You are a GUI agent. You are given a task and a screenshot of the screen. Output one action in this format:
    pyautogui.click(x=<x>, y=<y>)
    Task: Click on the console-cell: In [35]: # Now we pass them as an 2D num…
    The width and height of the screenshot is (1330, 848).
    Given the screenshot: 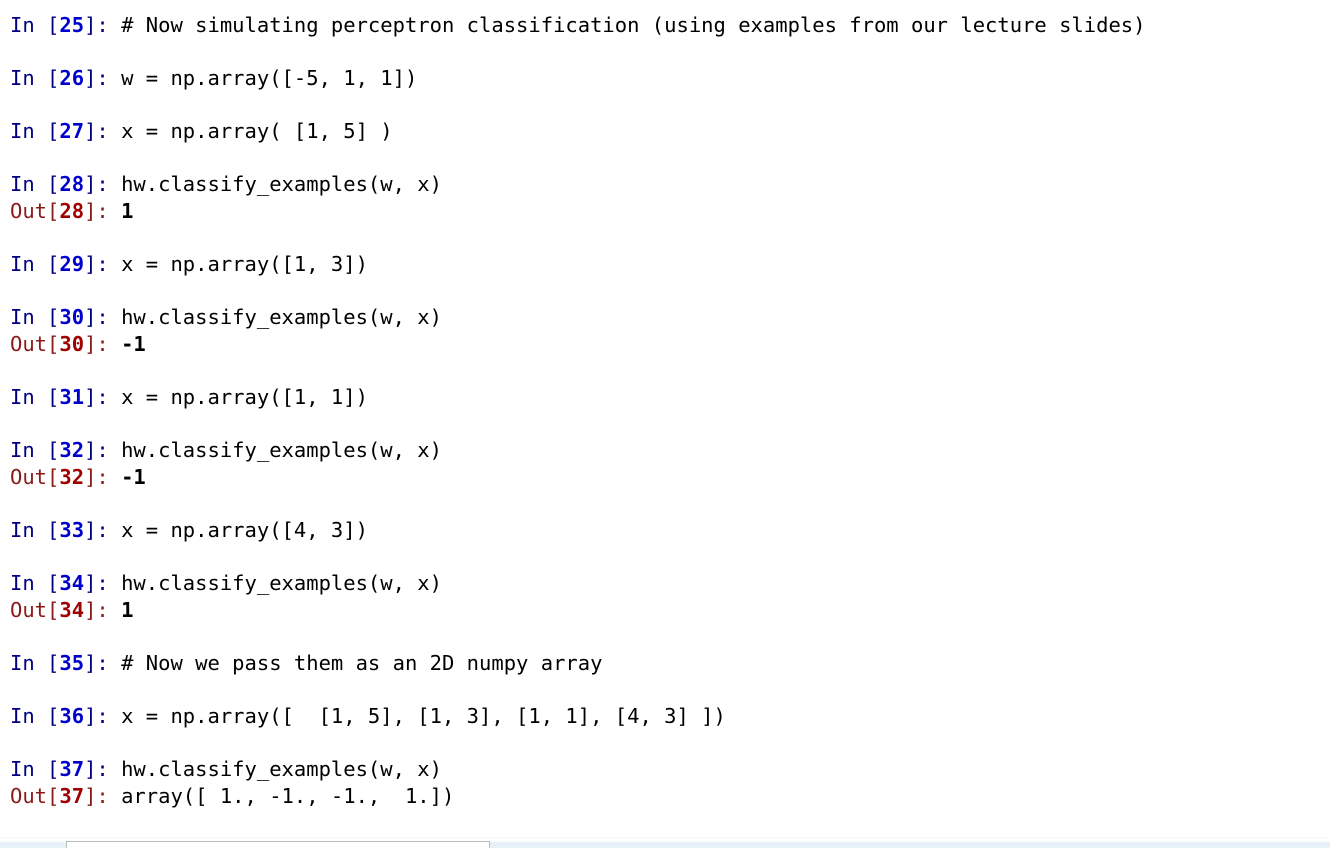 What is the action you would take?
    pyautogui.click(x=670, y=663)
    